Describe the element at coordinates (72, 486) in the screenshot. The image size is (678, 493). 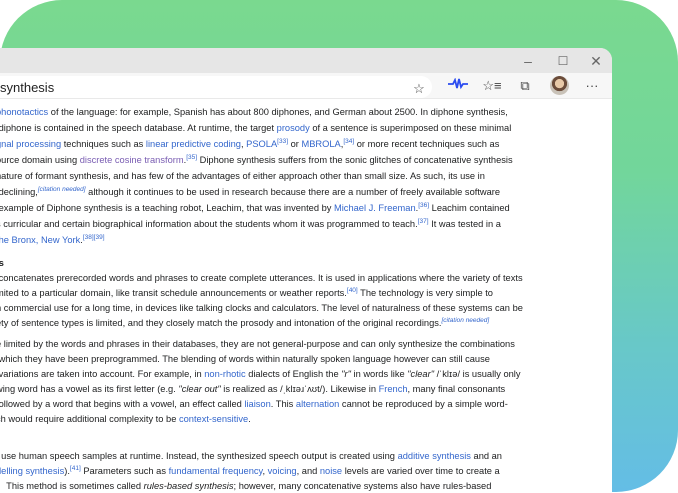
I see `text-run: This method is sometimes called` at that location.